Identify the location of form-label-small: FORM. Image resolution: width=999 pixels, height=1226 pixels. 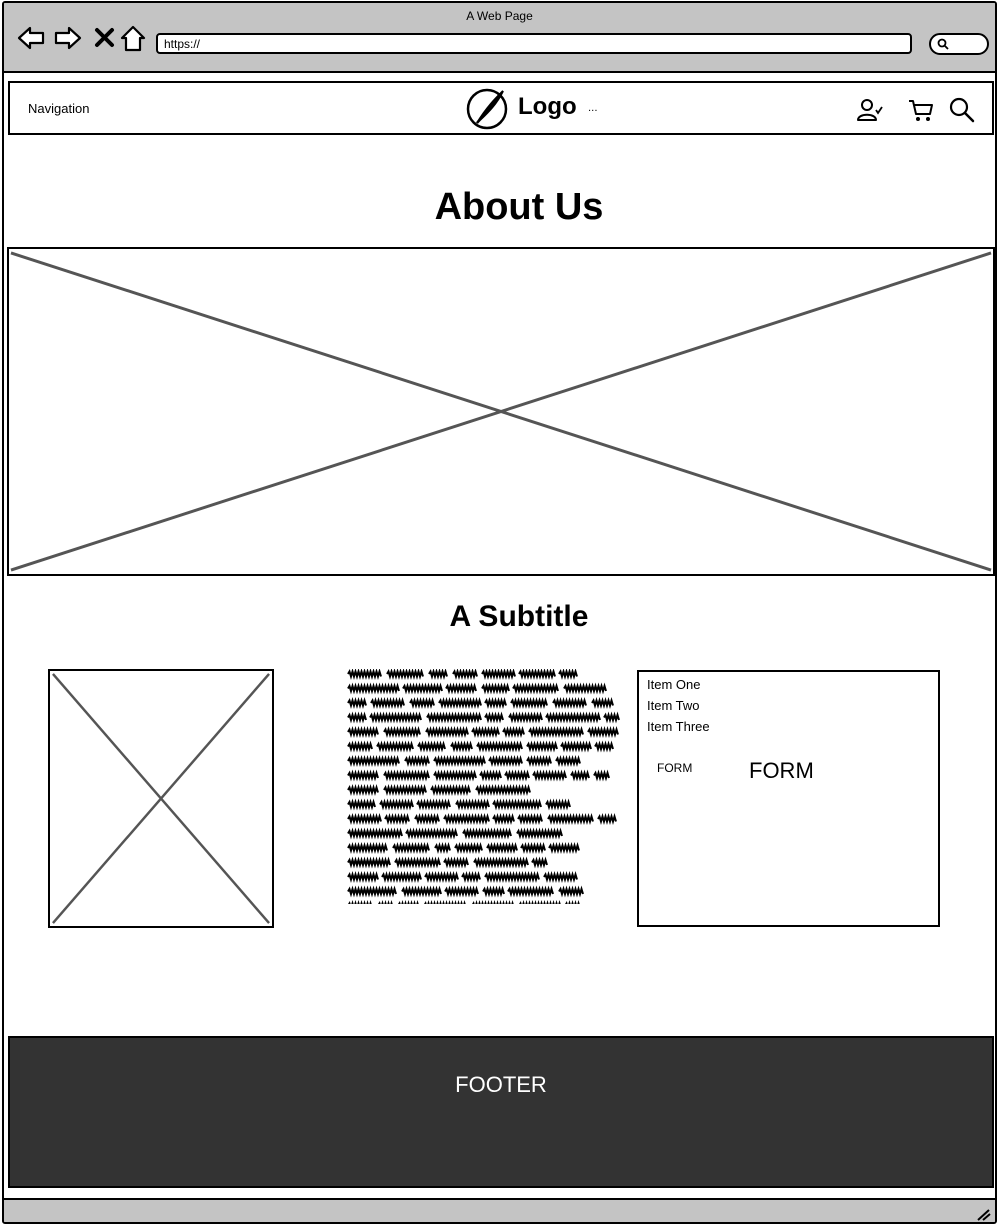
(674, 768).